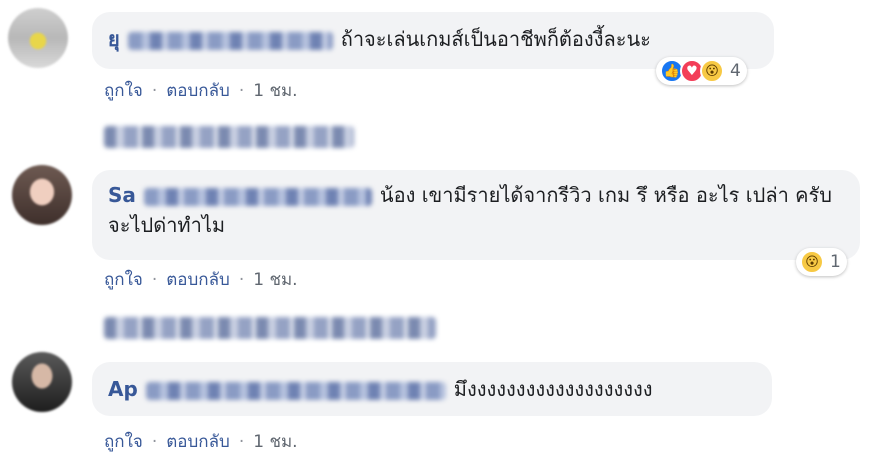  I want to click on comment-text: มึงงงงงงงงงงงงงงงงงงง, so click(553, 389).